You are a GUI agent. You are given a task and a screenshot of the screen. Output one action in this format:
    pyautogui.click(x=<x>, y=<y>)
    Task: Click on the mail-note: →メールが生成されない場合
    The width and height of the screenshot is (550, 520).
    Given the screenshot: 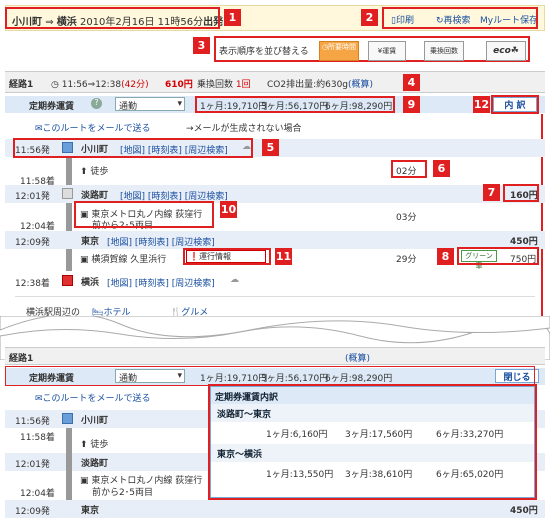 What is the action you would take?
    pyautogui.click(x=244, y=129)
    